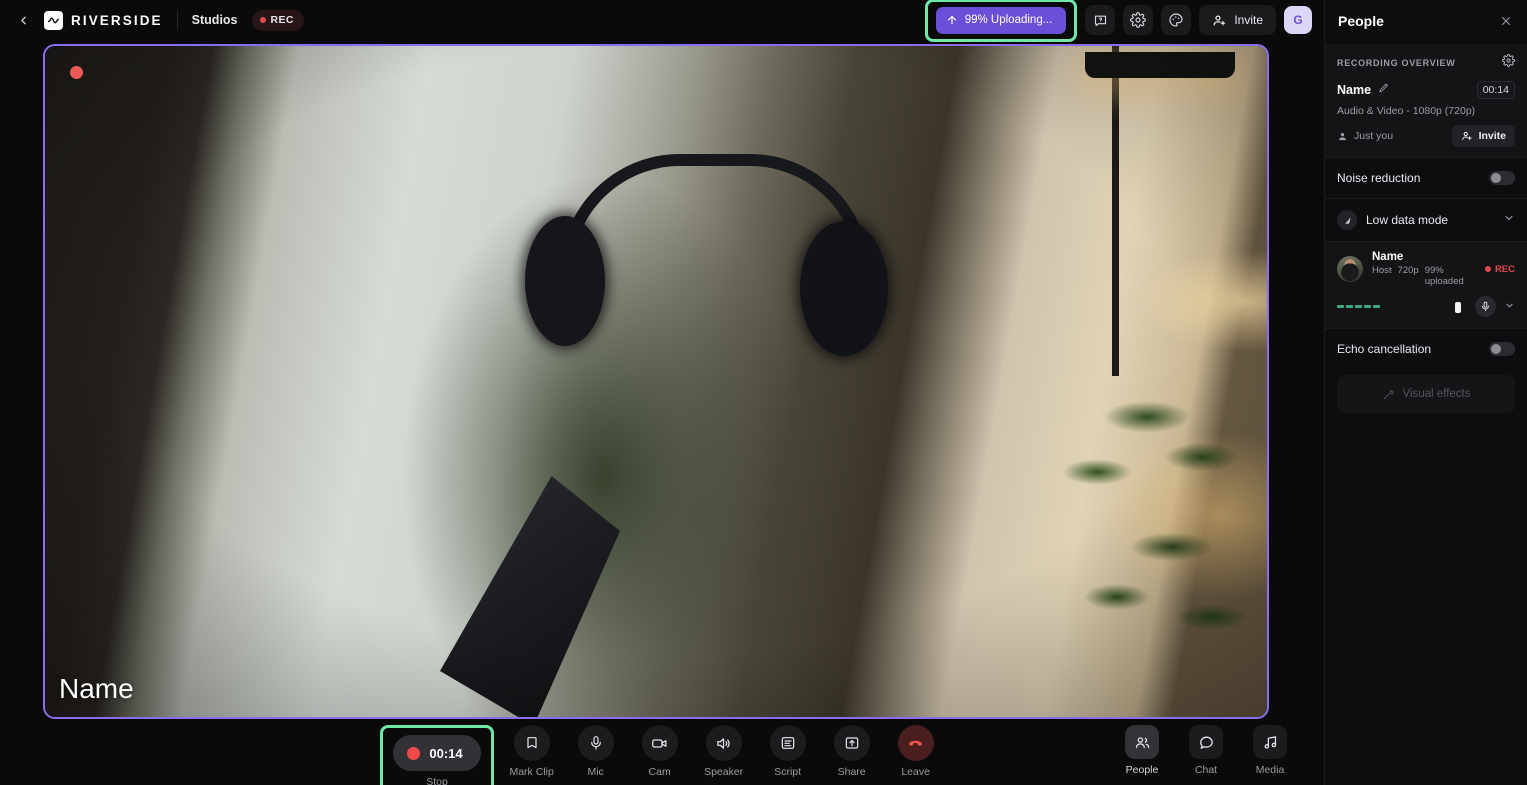  Describe the element at coordinates (262, 20) in the screenshot. I see `rec-dot-icon` at that location.